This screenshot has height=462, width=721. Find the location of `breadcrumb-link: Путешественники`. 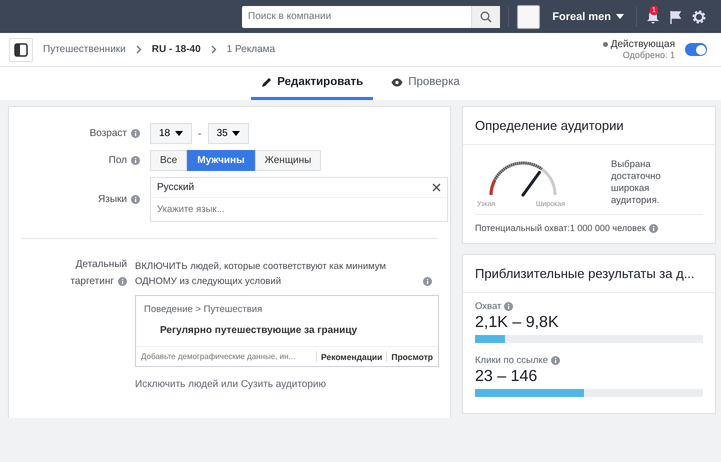

breadcrumb-link: Путешественники is located at coordinates (84, 49).